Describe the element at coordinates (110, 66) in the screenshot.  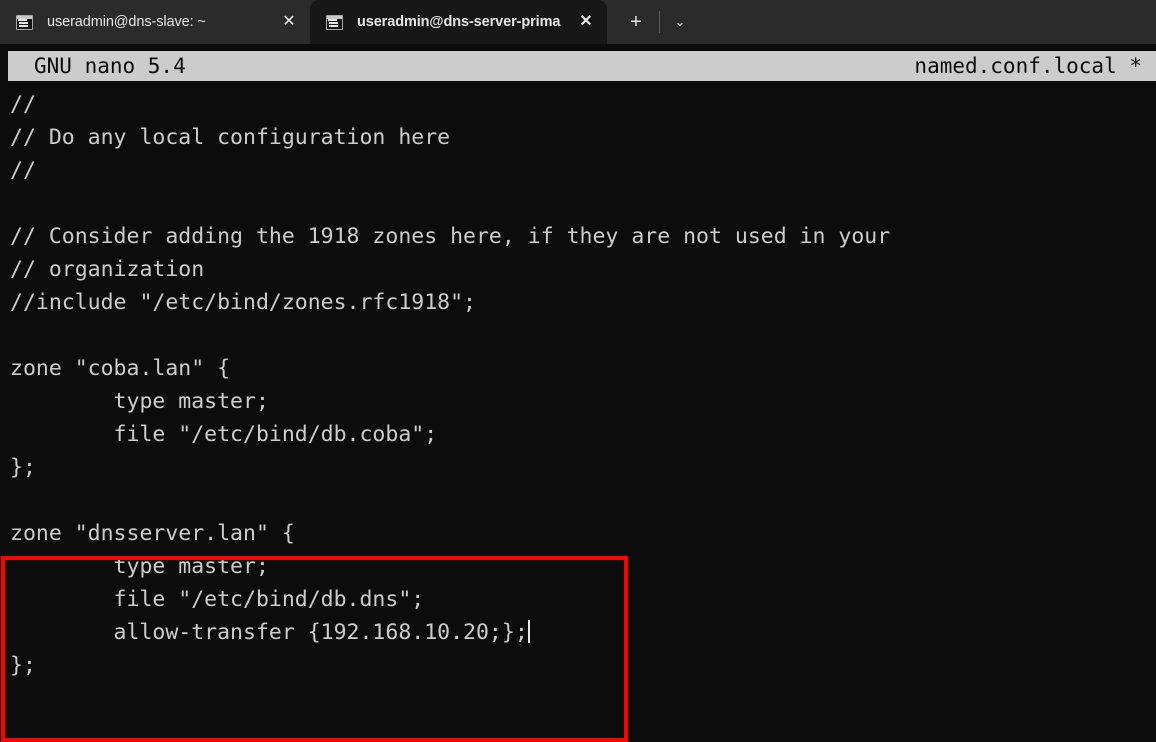
I see `nano-version-label: GNU nano 5.4` at that location.